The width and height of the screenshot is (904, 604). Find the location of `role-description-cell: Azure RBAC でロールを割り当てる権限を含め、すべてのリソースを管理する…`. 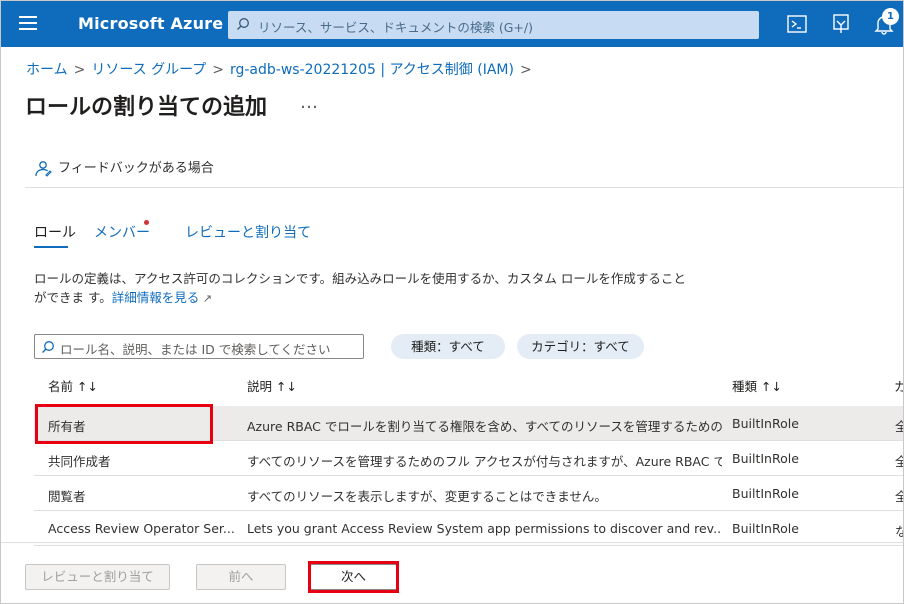

role-description-cell: Azure RBAC でロールを割り当てる権限を含め、すべてのリソースを管理する… is located at coordinates (484, 426).